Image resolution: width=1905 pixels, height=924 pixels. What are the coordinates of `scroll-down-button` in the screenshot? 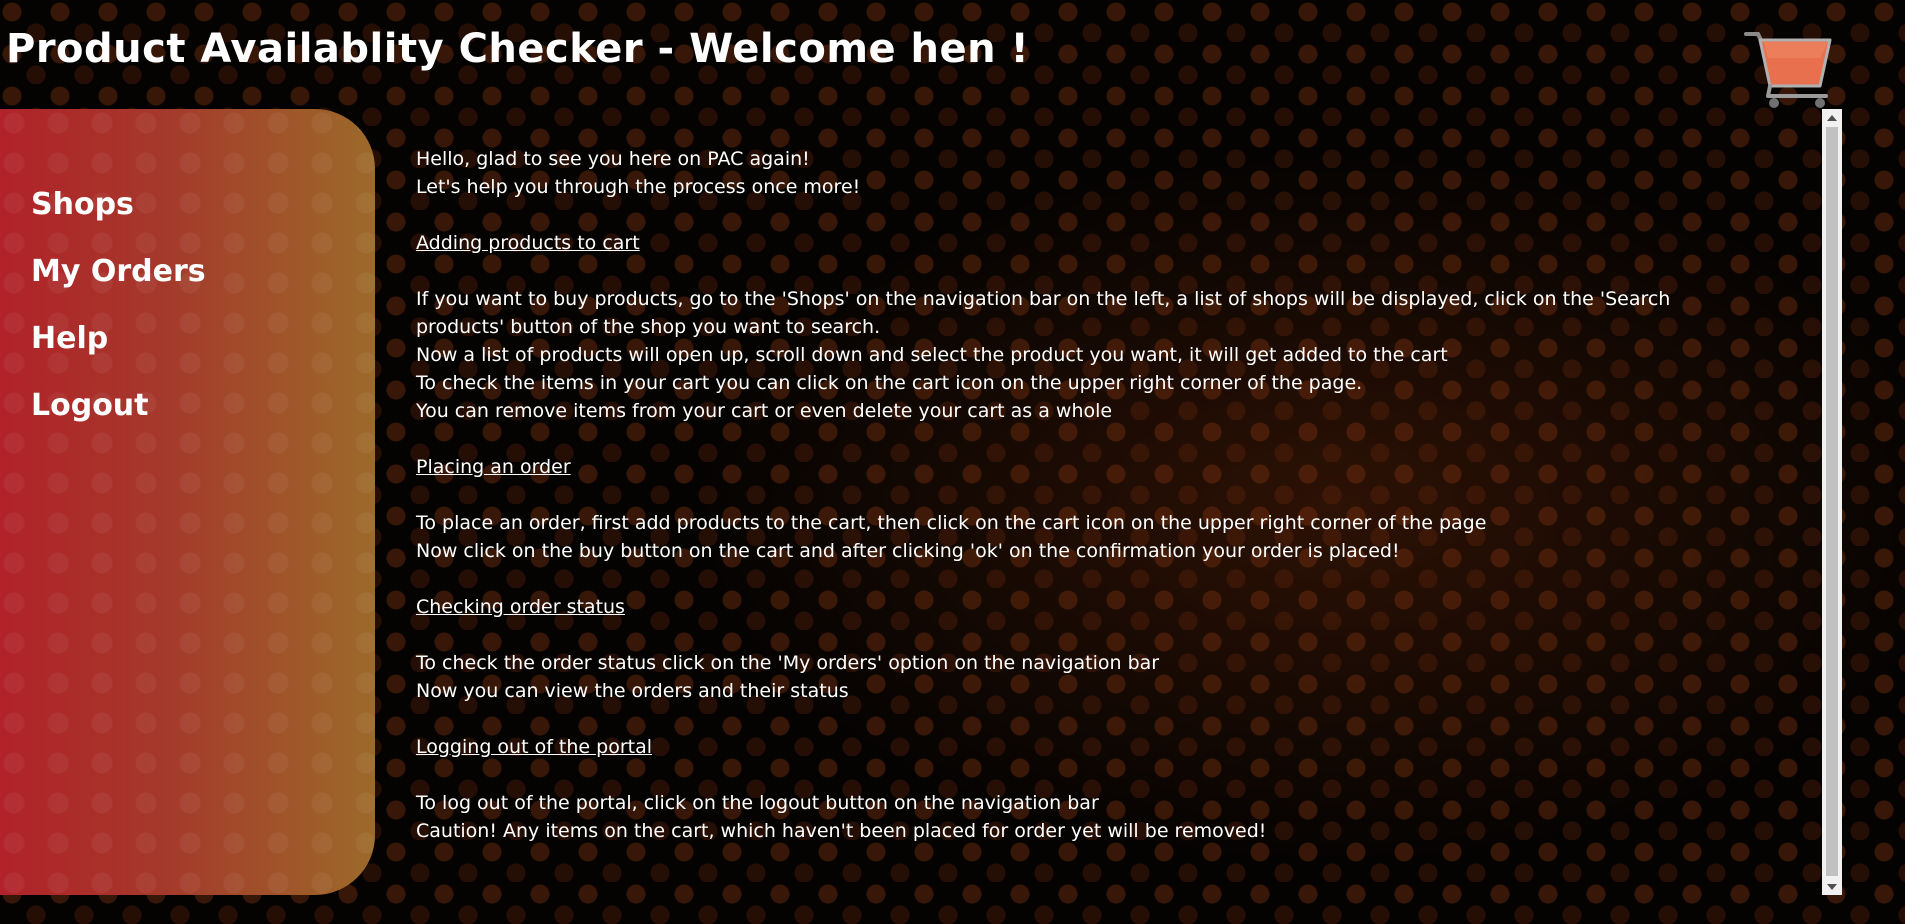 It's located at (1832, 886).